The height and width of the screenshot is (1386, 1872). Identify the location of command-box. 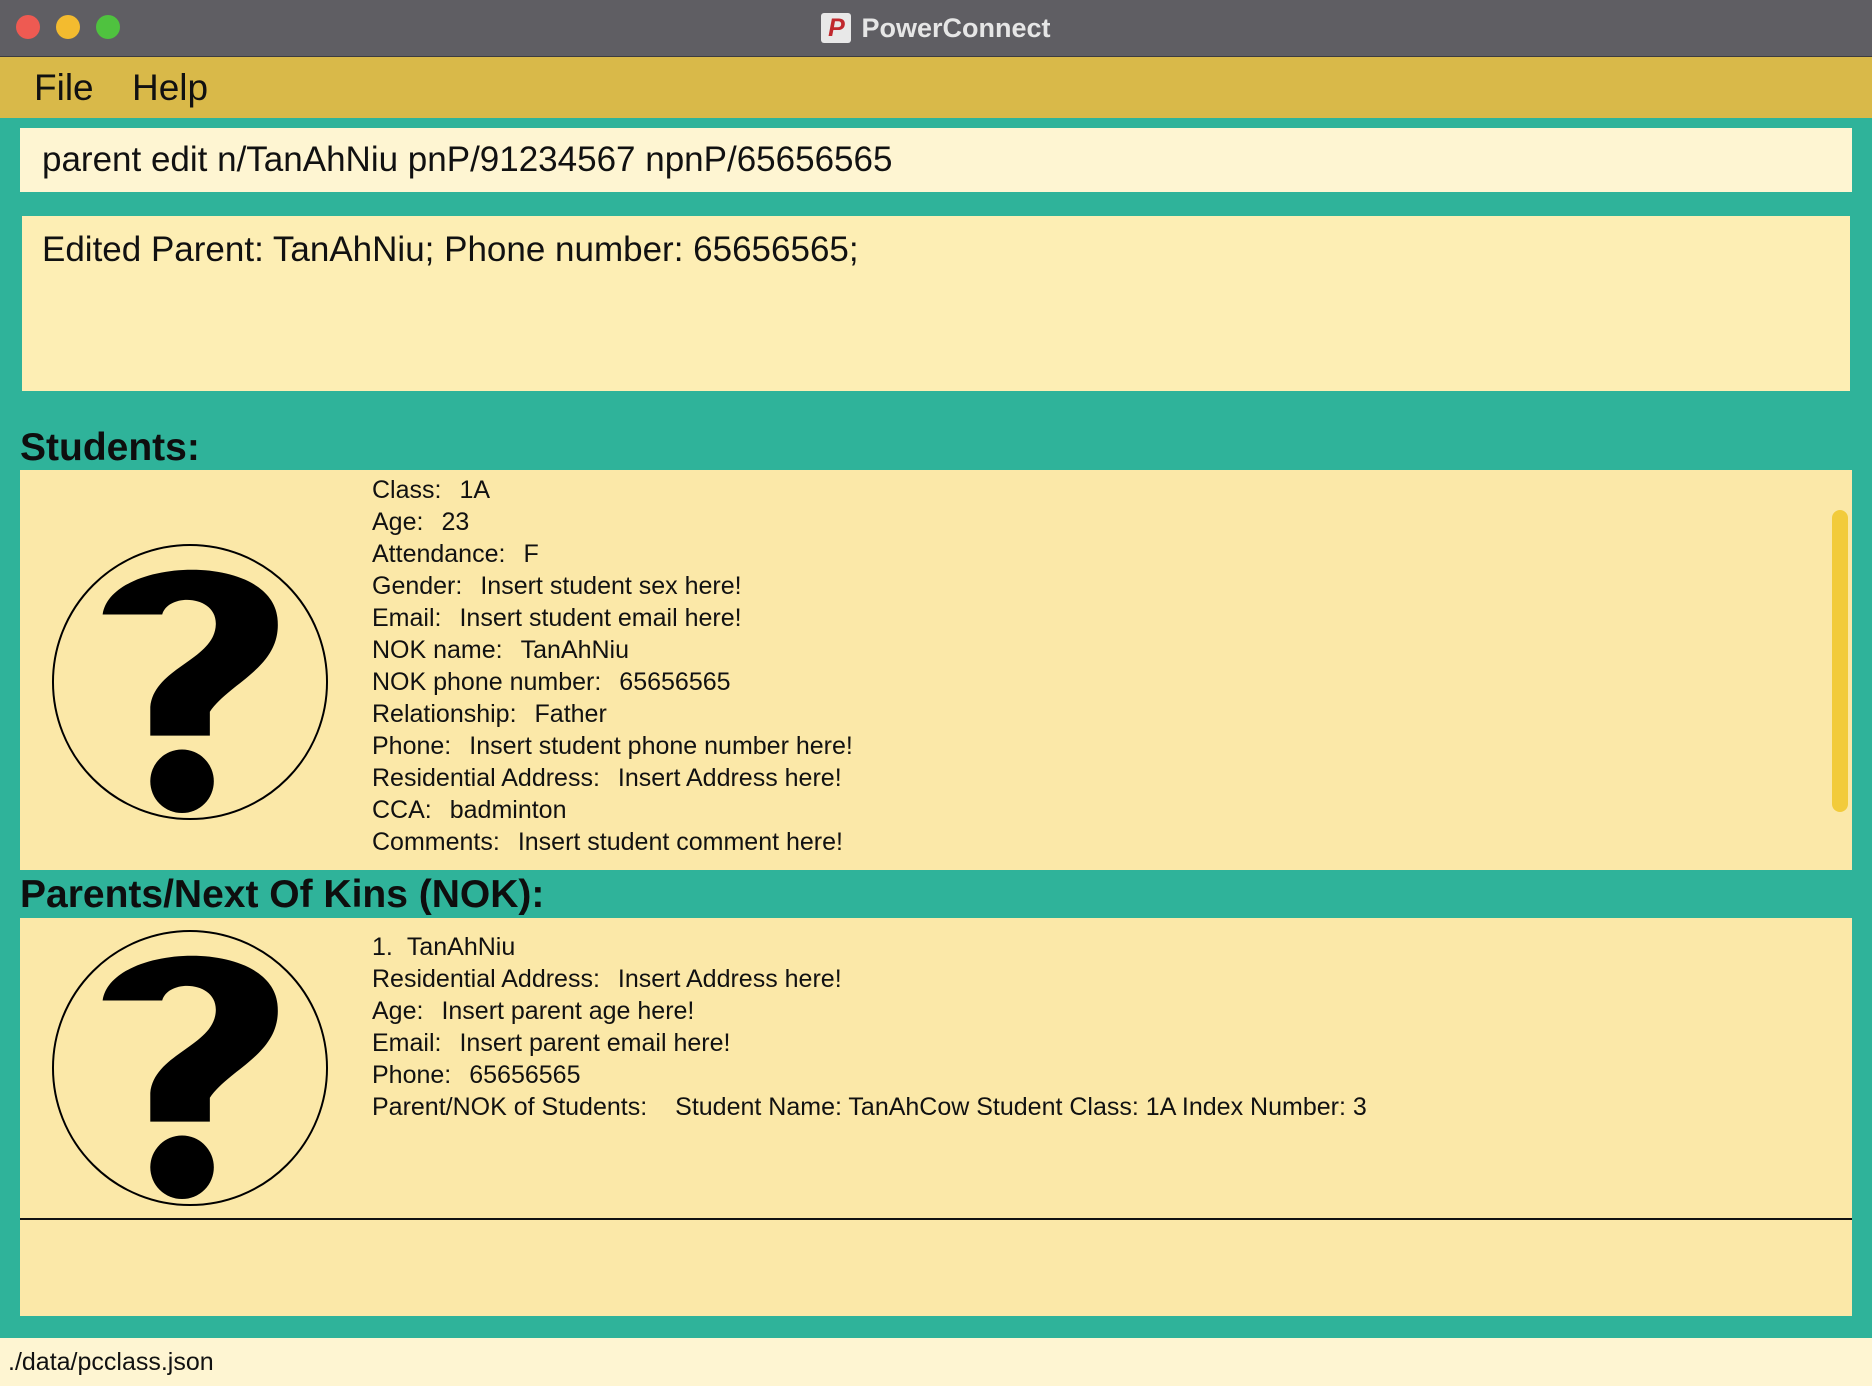
(936, 160).